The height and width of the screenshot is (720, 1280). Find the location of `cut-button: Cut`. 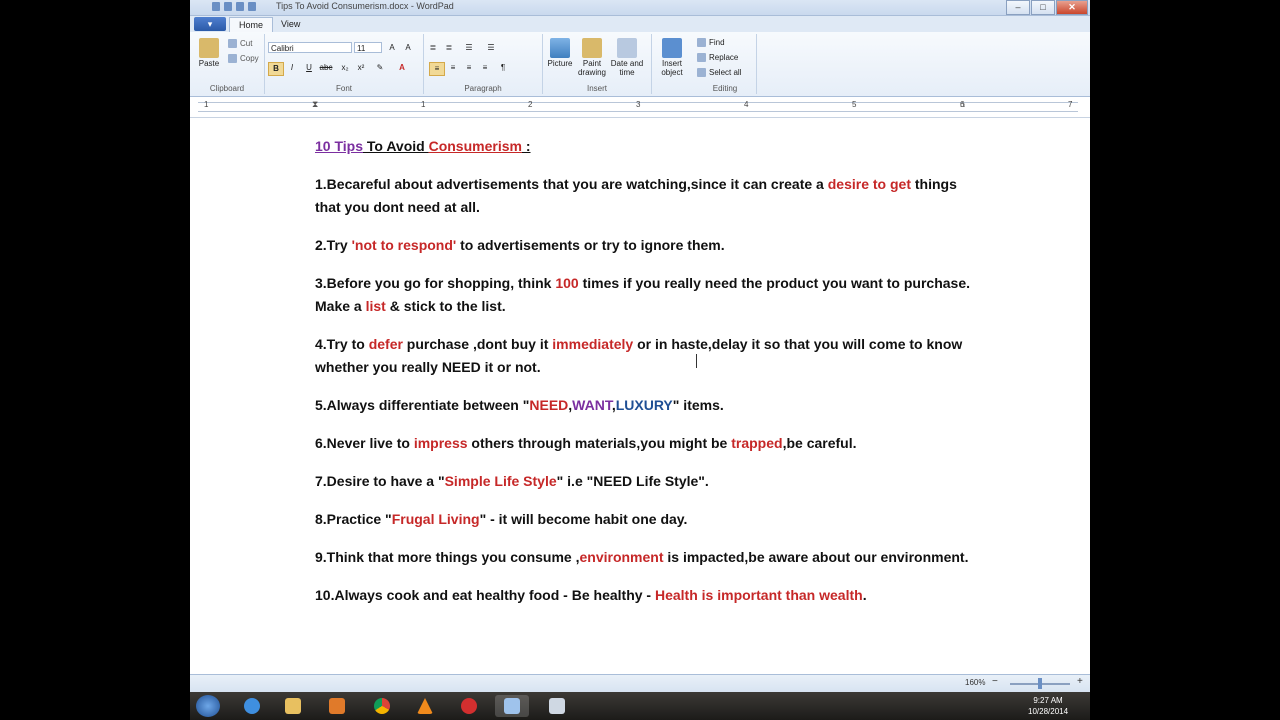

cut-button: Cut is located at coordinates (240, 43).